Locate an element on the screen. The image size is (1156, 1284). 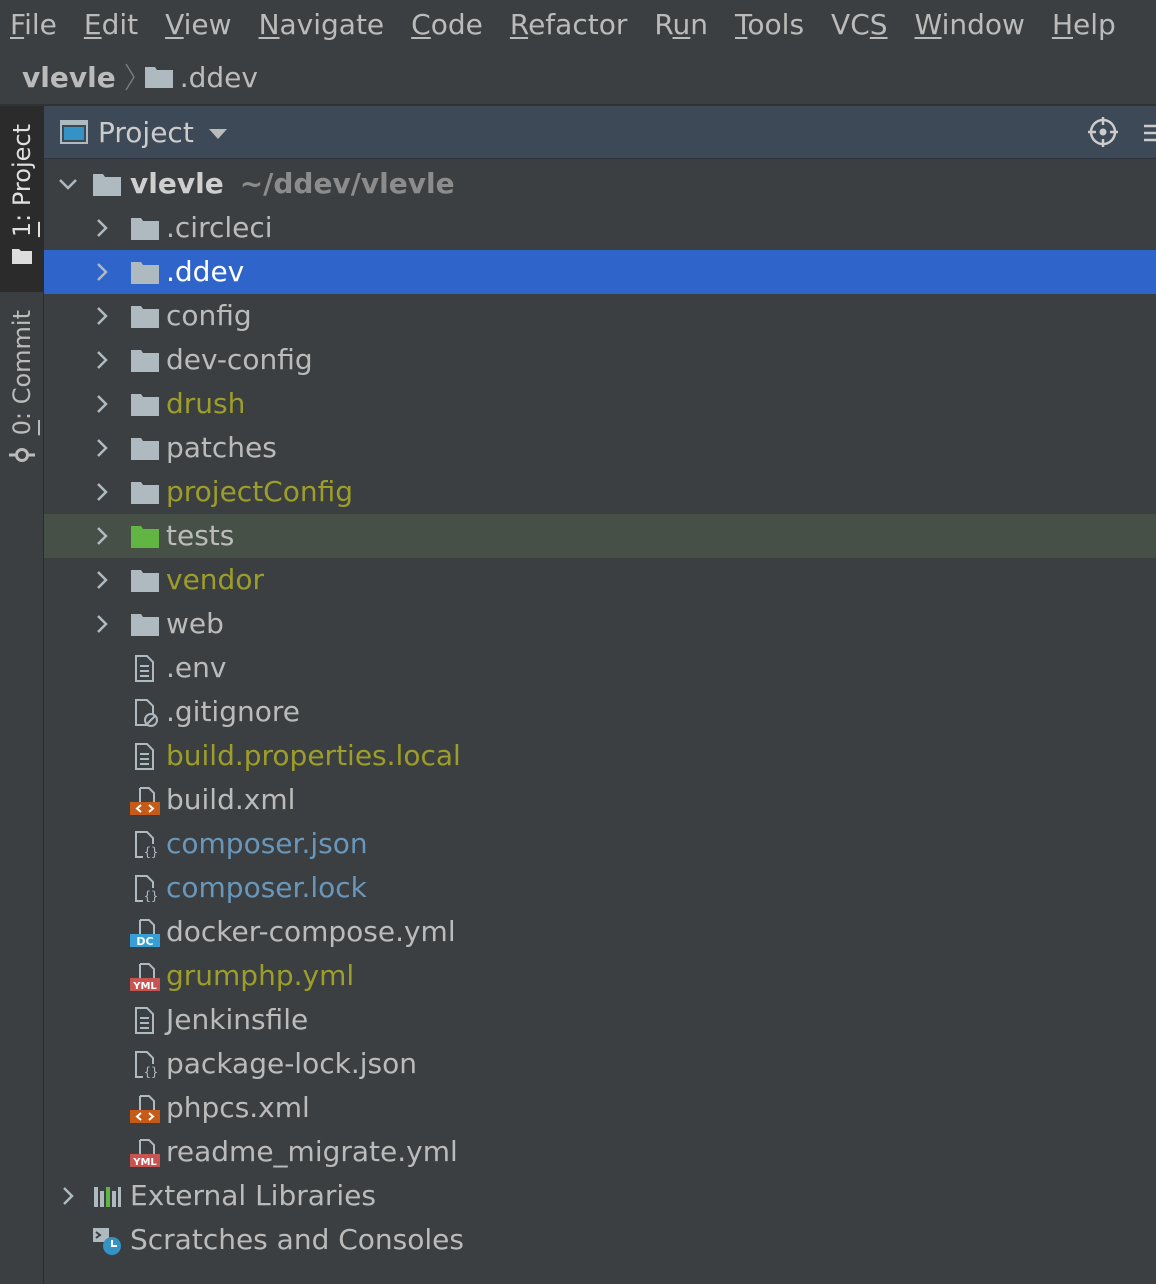
menu-item: Help is located at coordinates (1084, 25).